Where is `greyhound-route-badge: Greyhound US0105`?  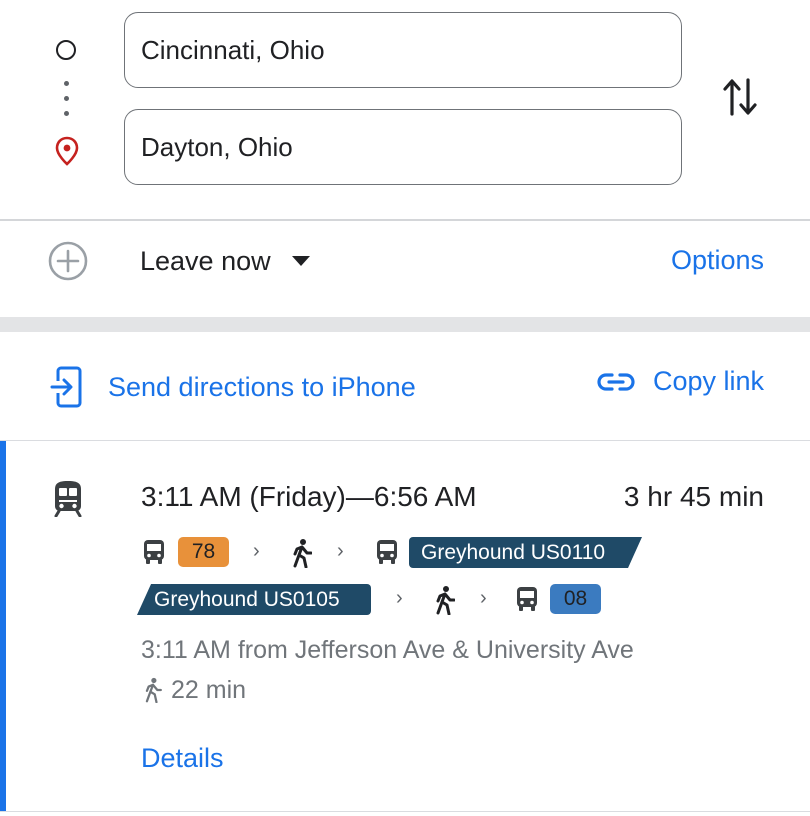
greyhound-route-badge: Greyhound US0105 is located at coordinates (254, 599).